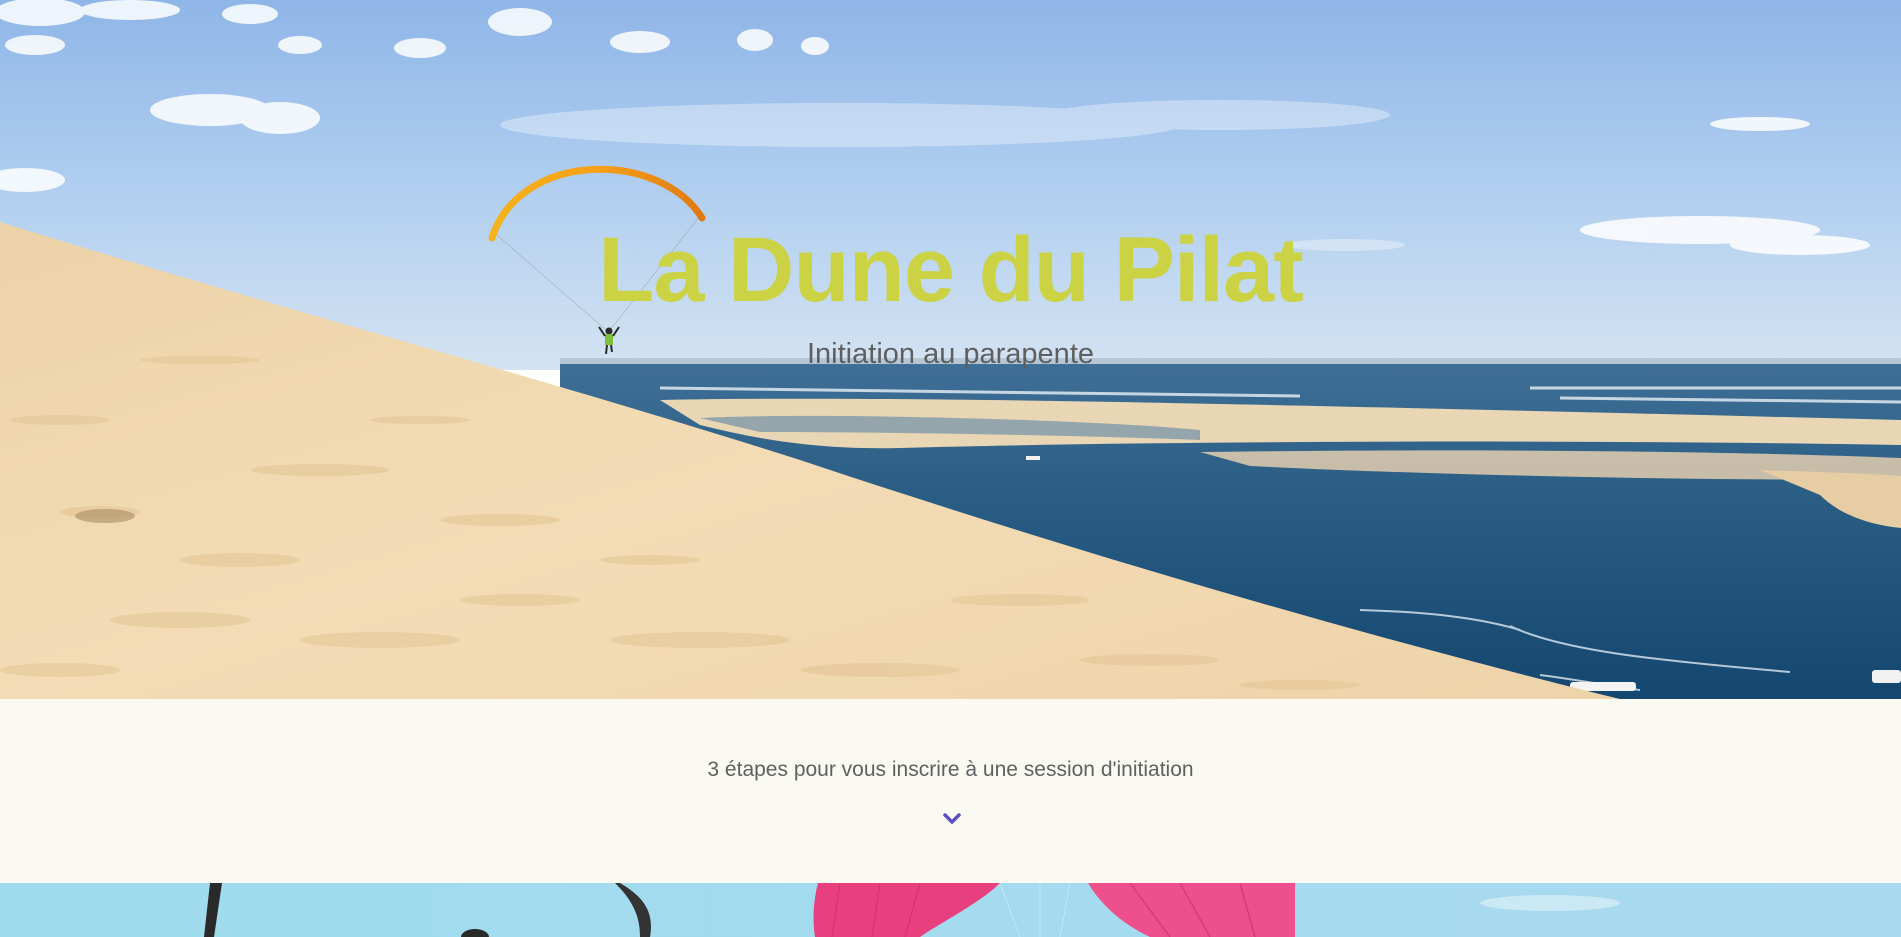  What do you see at coordinates (950, 910) in the screenshot?
I see `next-section-image` at bounding box center [950, 910].